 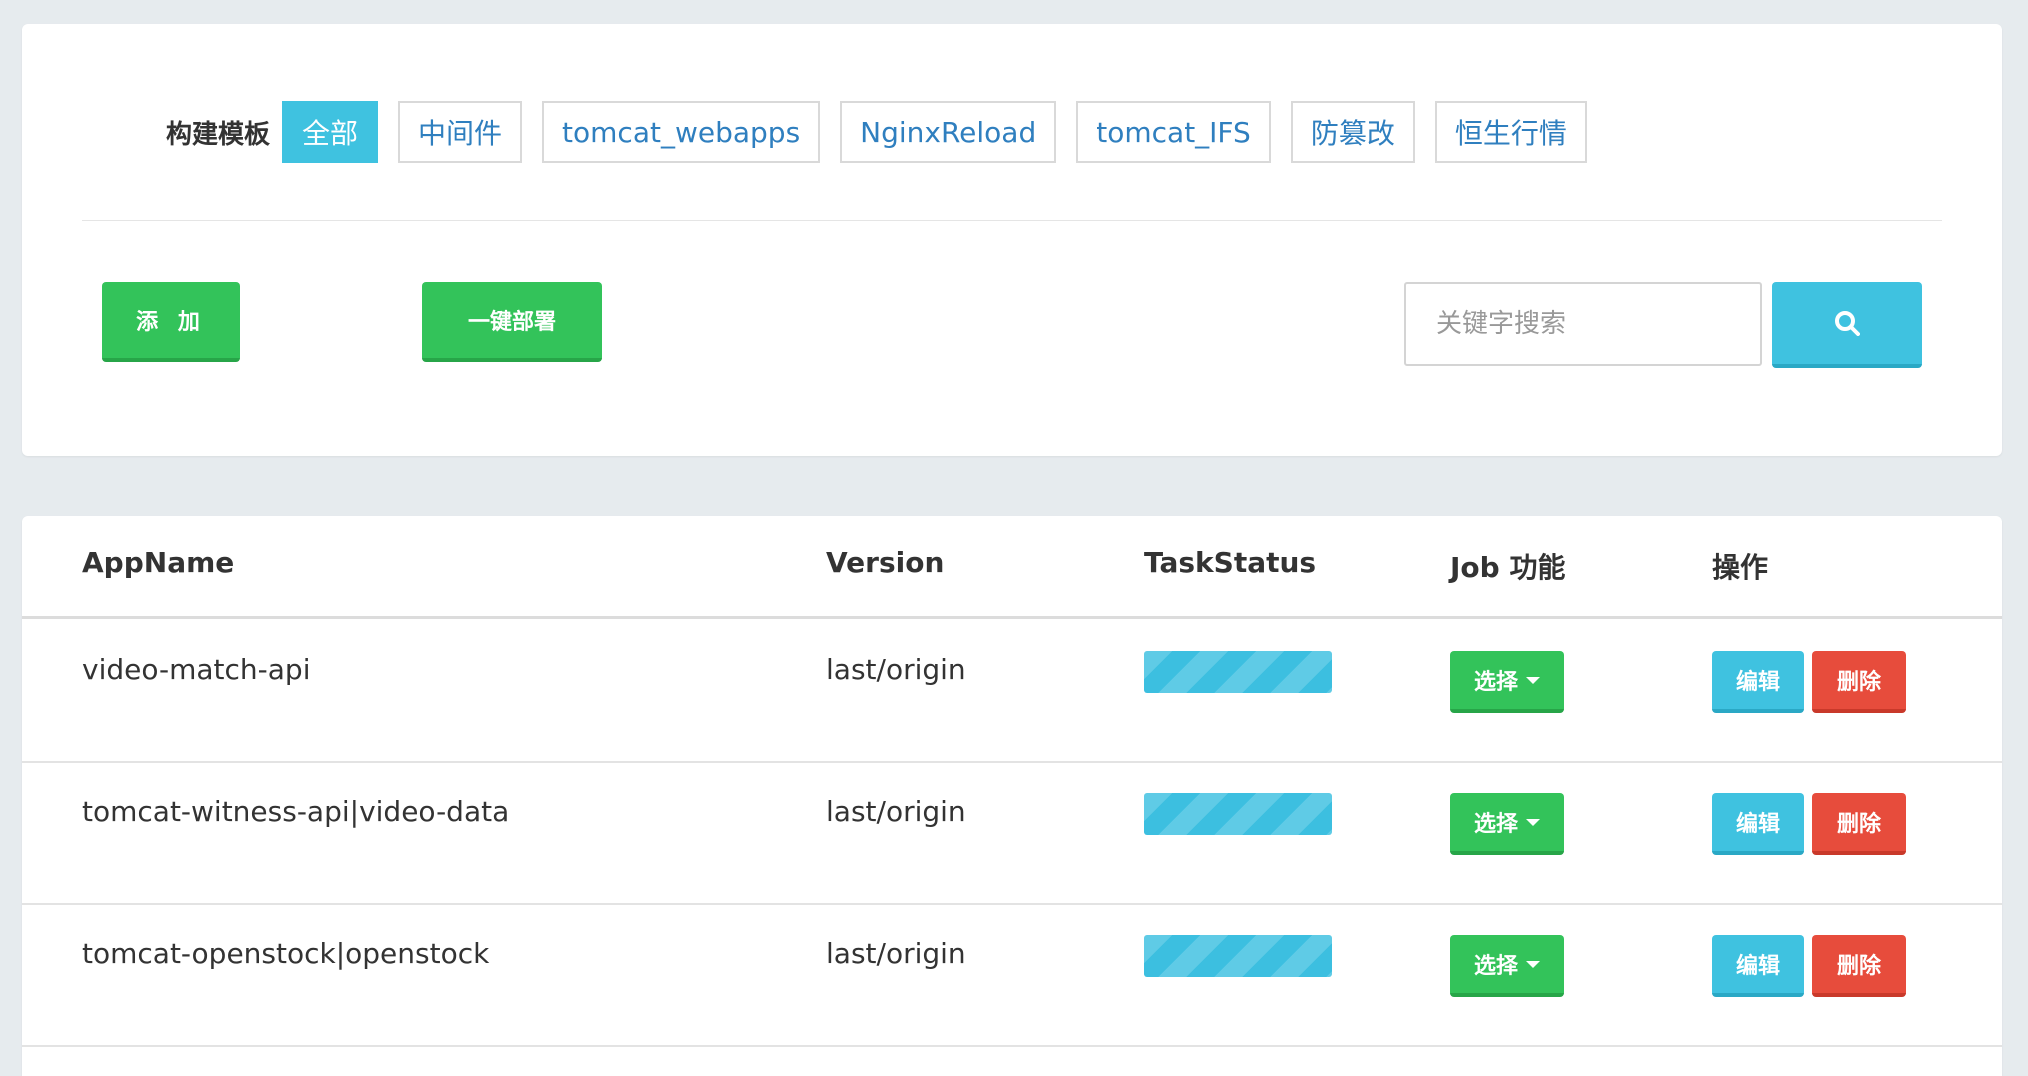 What do you see at coordinates (196, 669) in the screenshot?
I see `app-name-cell: video-match-api` at bounding box center [196, 669].